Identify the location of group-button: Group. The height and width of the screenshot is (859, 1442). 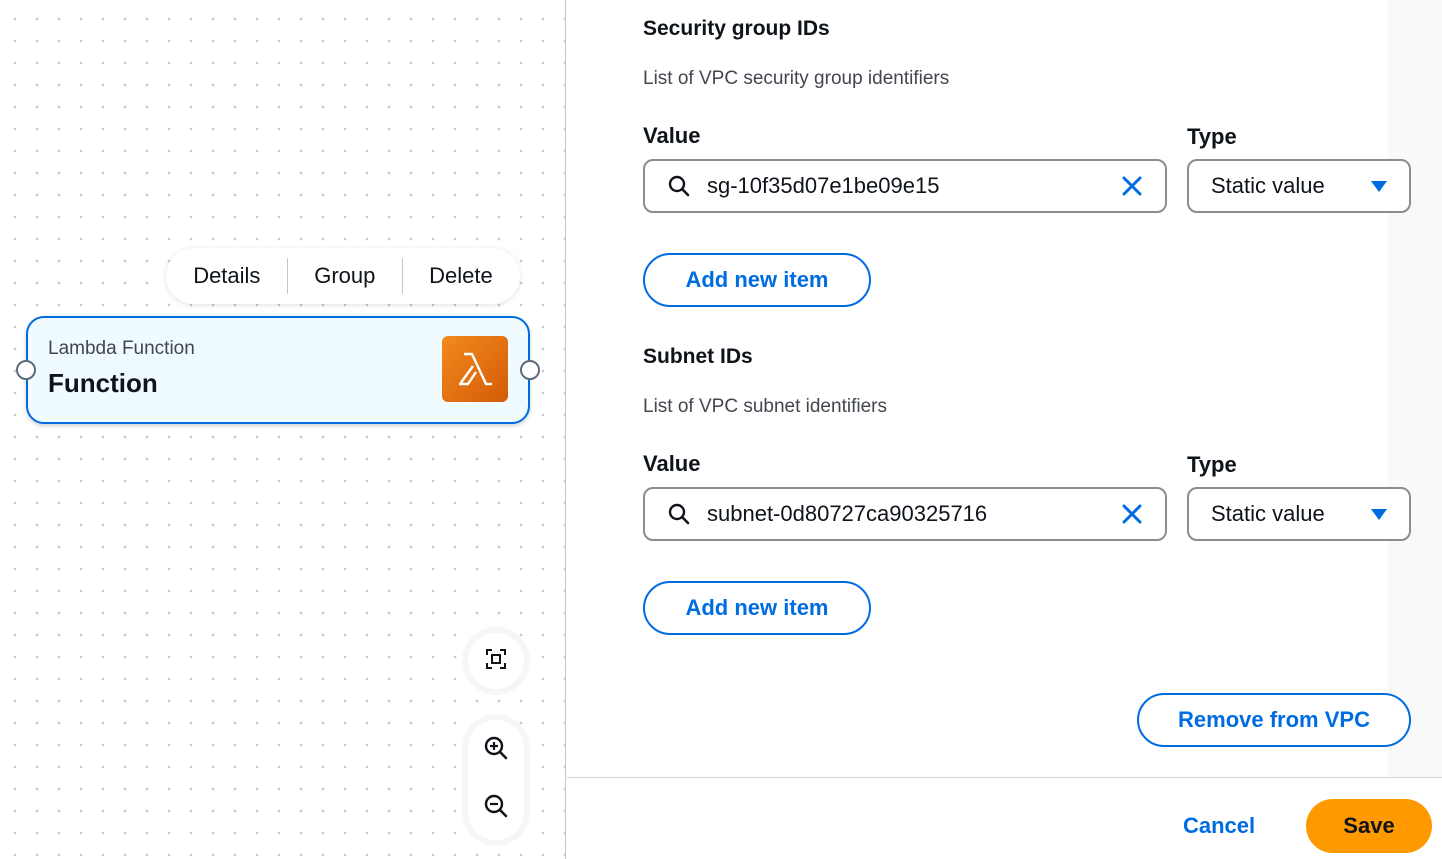
(344, 276).